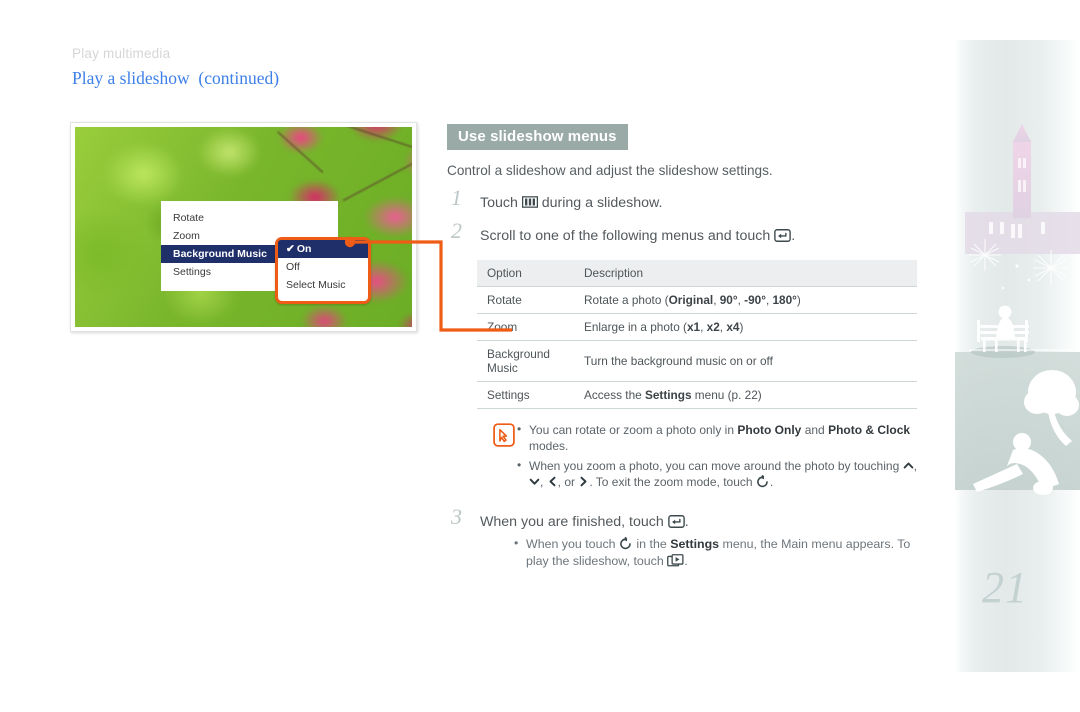  Describe the element at coordinates (534, 481) in the screenshot. I see `chevron-down-icon` at that location.